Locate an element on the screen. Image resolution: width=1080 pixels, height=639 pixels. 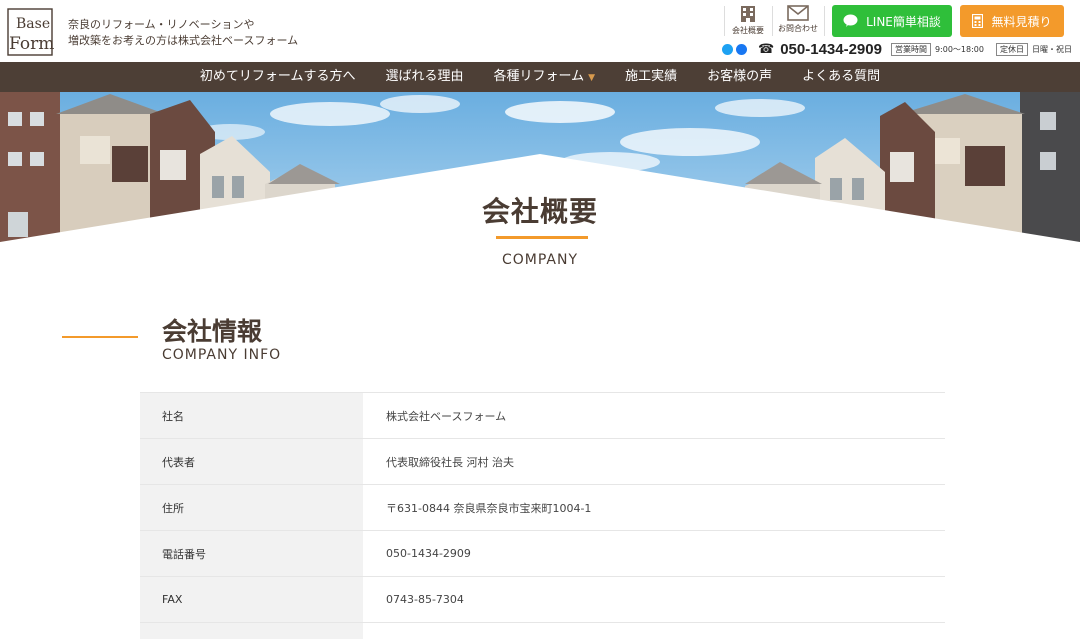
nav-item-works: 施工実績 is located at coordinates (651, 77).